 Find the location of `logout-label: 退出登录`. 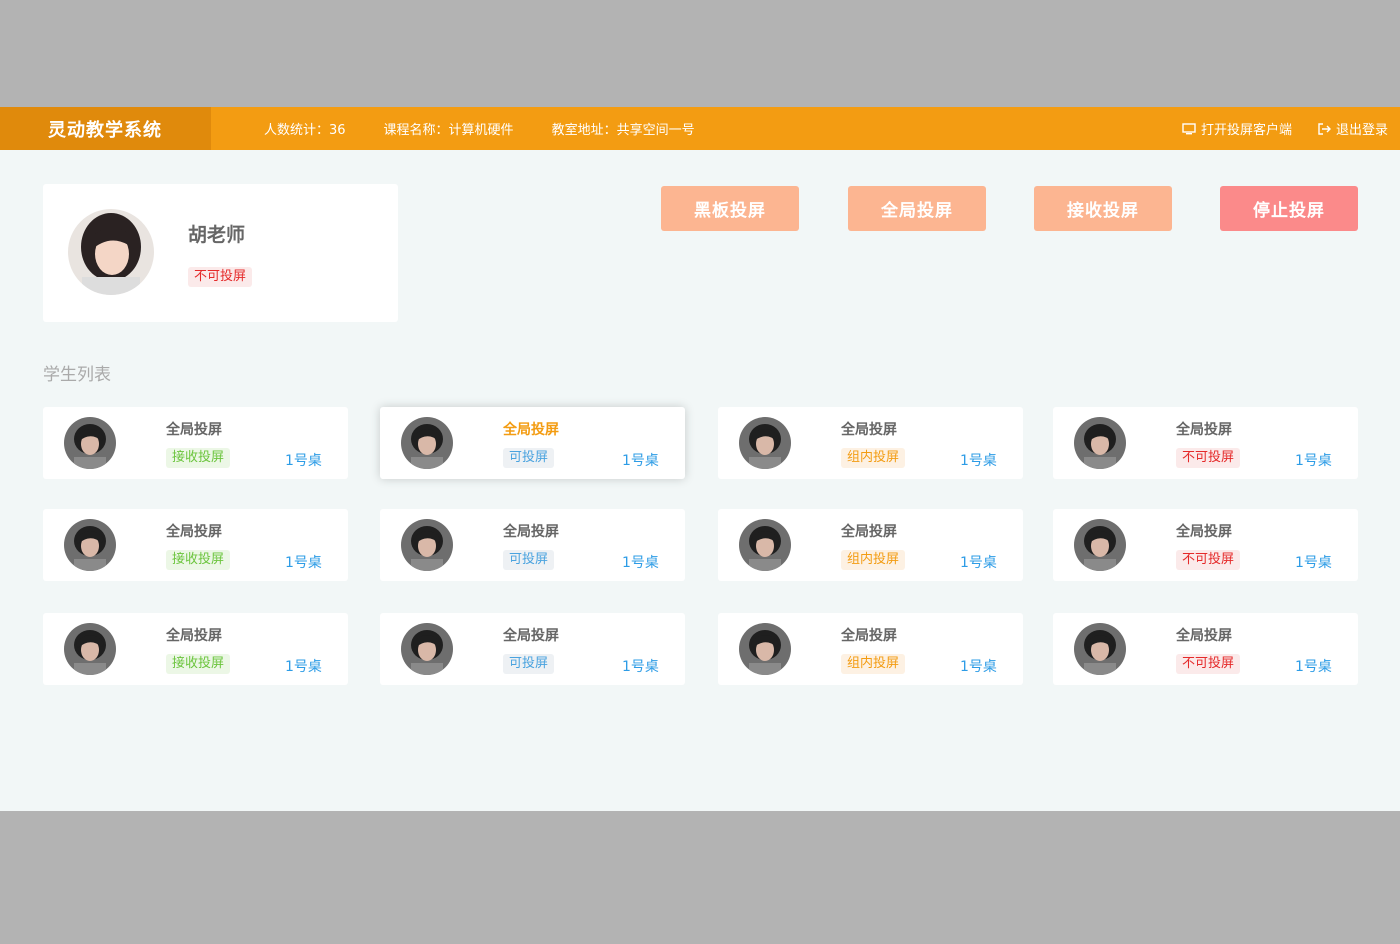

logout-label: 退出登录 is located at coordinates (1361, 130).